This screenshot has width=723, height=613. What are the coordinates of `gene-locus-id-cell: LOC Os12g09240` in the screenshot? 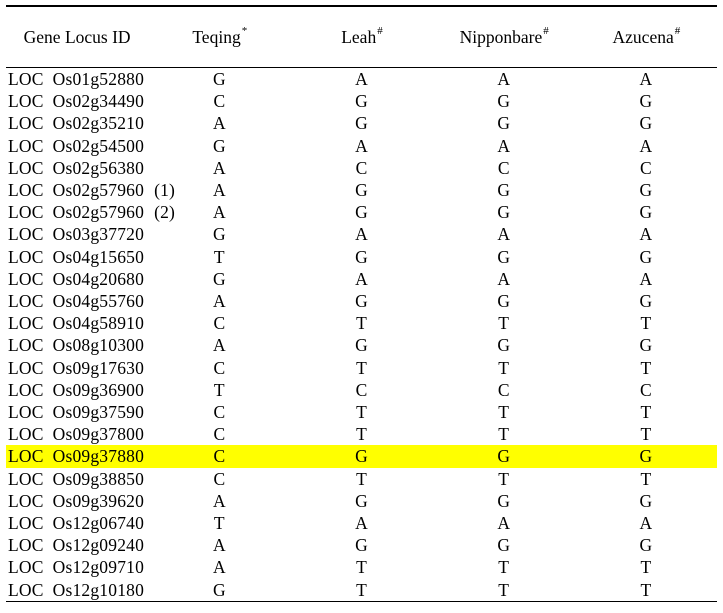 It's located at (77, 545).